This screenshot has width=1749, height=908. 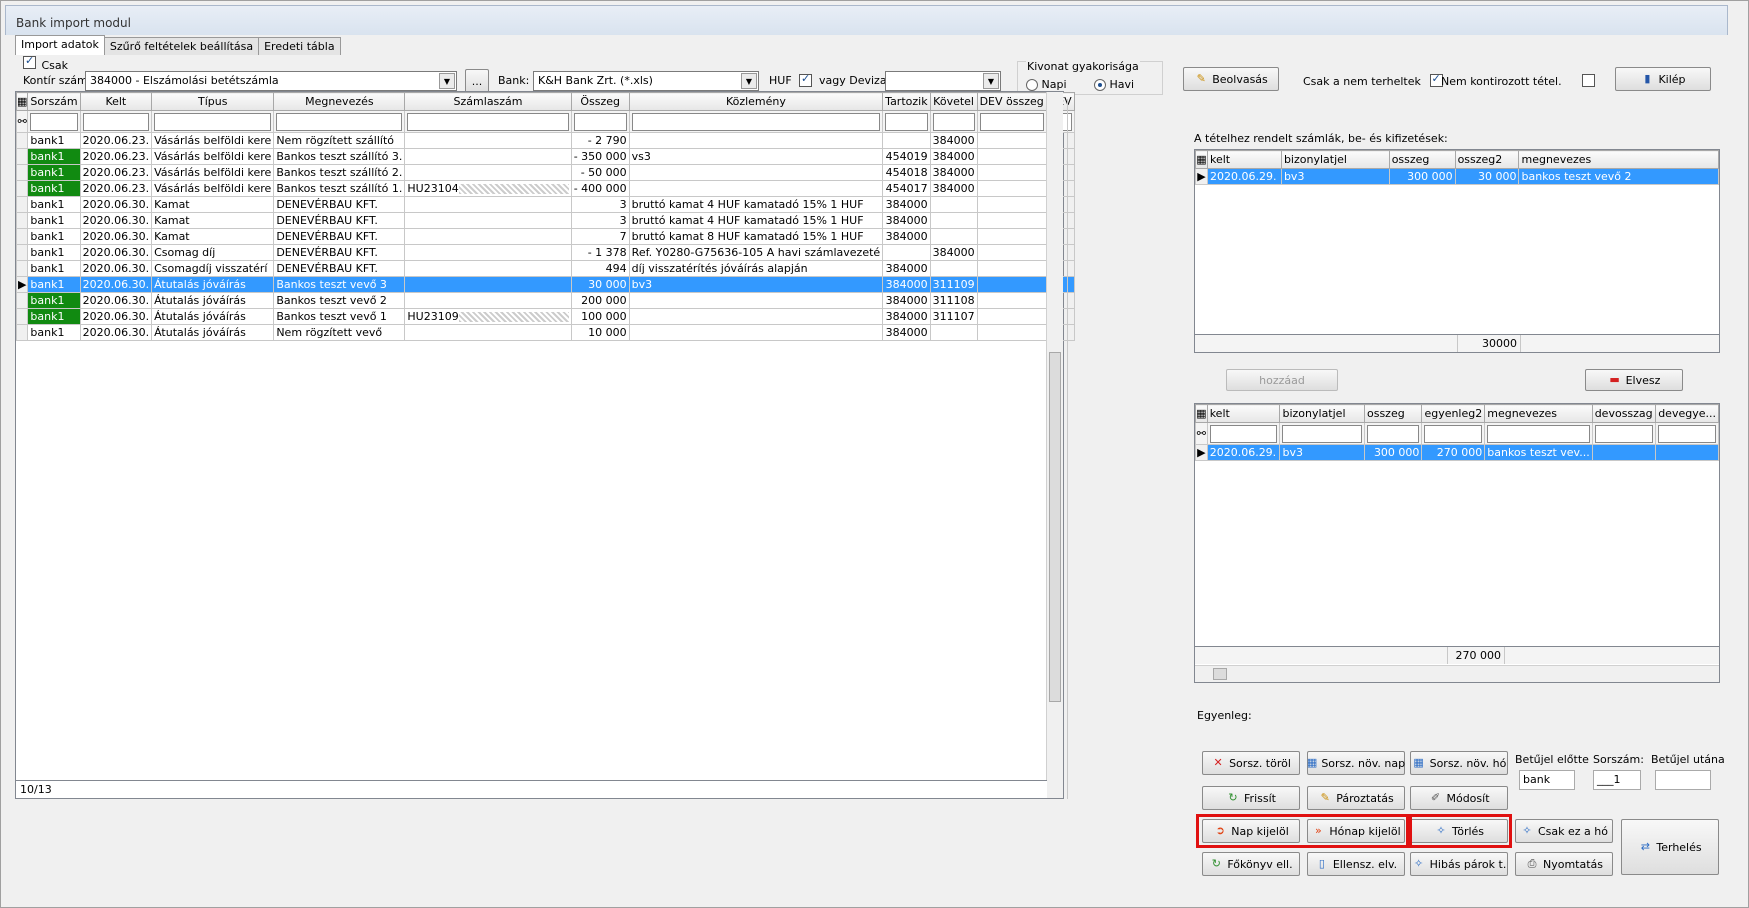 I want to click on col-header: osszeg, so click(x=1422, y=159).